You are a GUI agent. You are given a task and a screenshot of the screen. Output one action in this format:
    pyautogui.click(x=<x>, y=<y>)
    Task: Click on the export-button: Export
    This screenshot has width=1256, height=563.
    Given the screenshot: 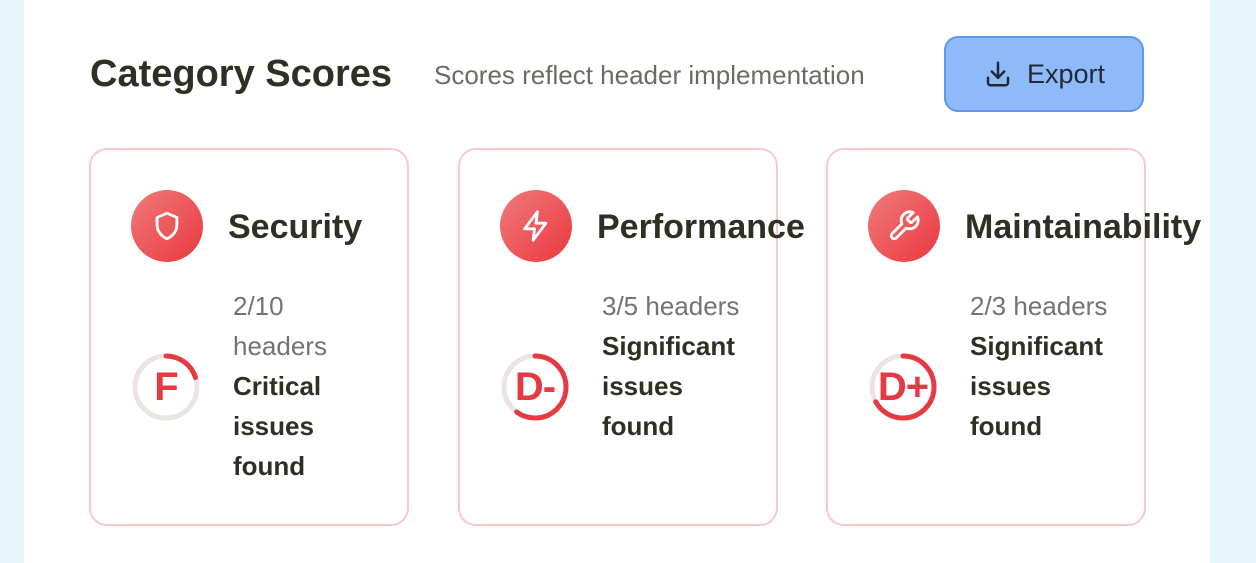 What is the action you would take?
    pyautogui.click(x=1044, y=74)
    